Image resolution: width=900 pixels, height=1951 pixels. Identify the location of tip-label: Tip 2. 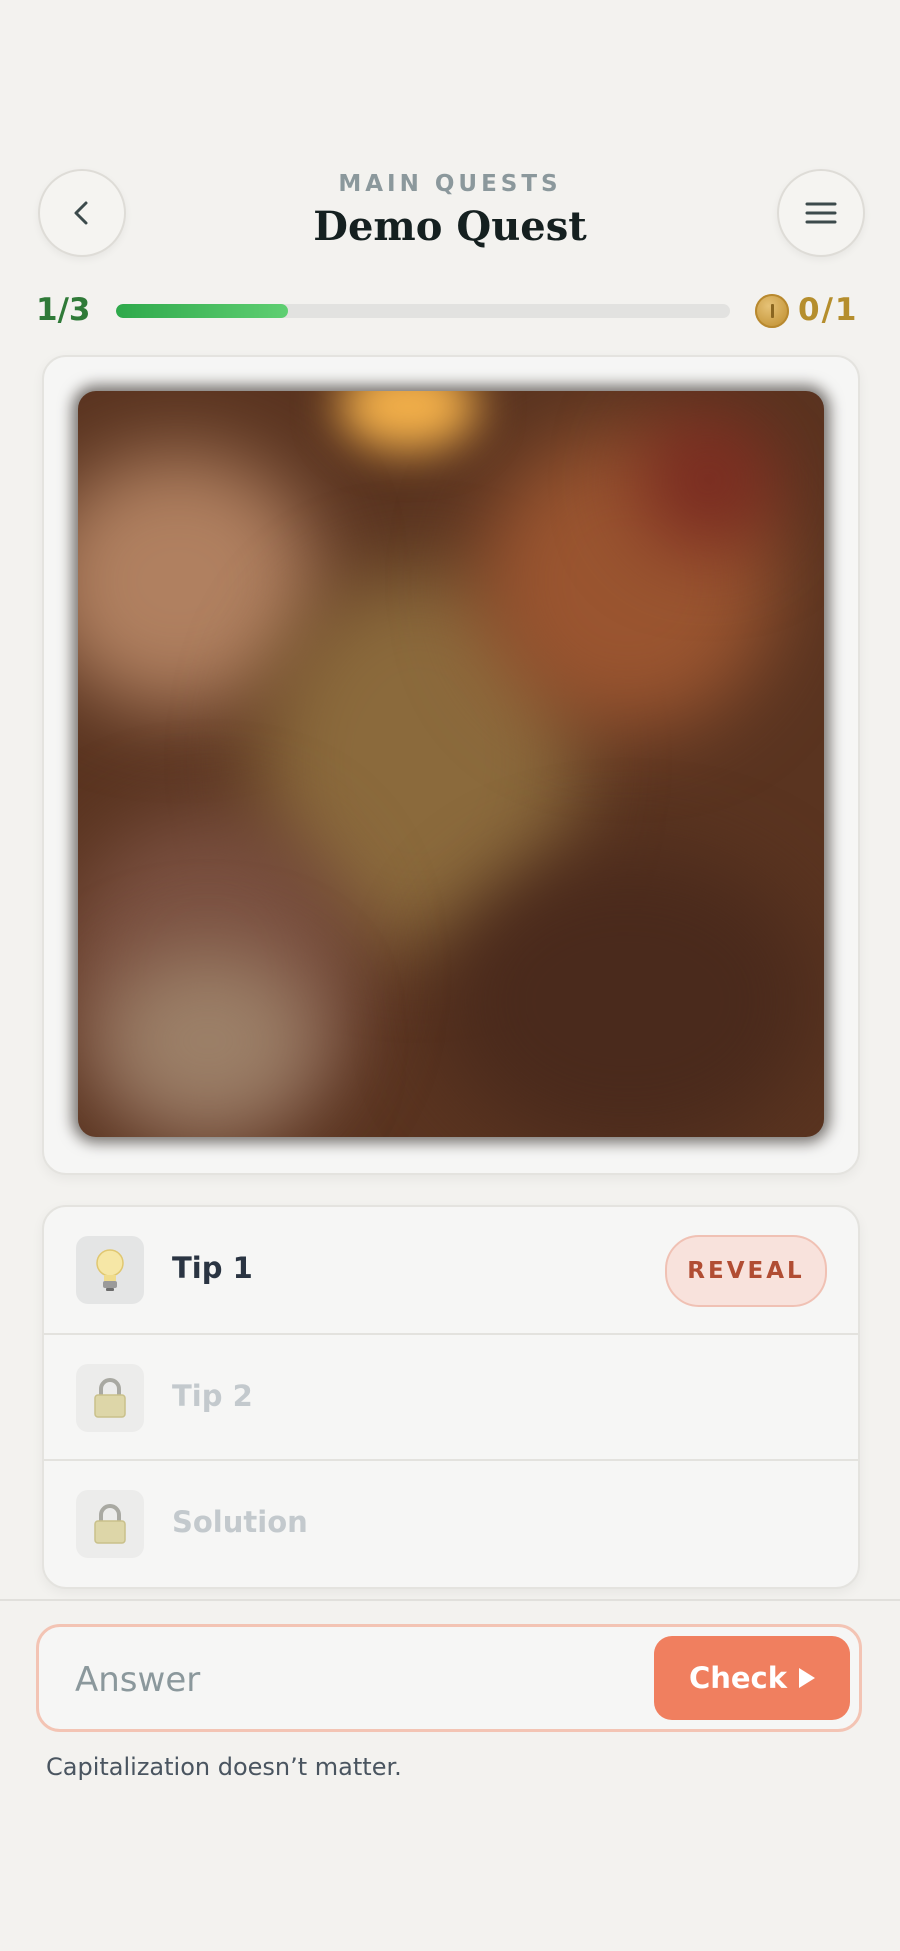
(212, 1396).